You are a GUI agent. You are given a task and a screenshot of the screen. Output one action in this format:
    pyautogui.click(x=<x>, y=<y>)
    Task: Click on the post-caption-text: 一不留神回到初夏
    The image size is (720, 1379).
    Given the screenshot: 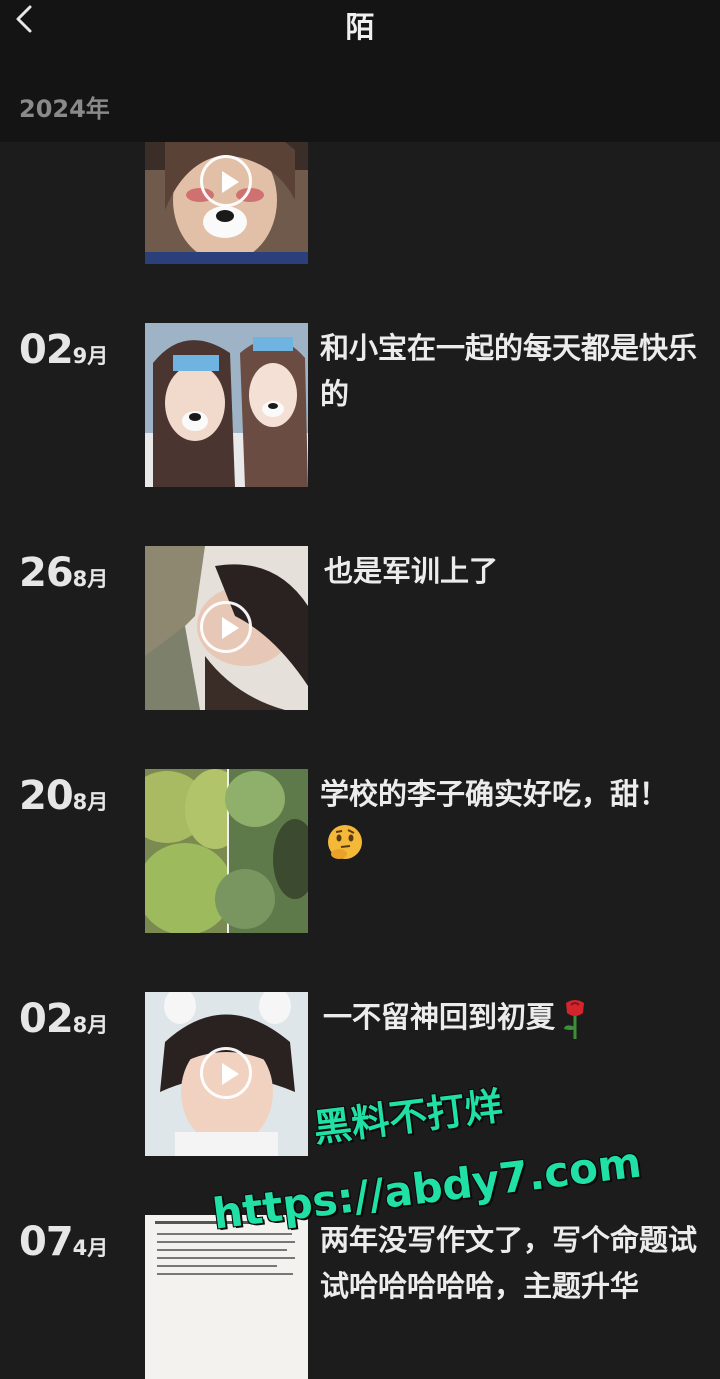 What is the action you would take?
    pyautogui.click(x=439, y=1017)
    